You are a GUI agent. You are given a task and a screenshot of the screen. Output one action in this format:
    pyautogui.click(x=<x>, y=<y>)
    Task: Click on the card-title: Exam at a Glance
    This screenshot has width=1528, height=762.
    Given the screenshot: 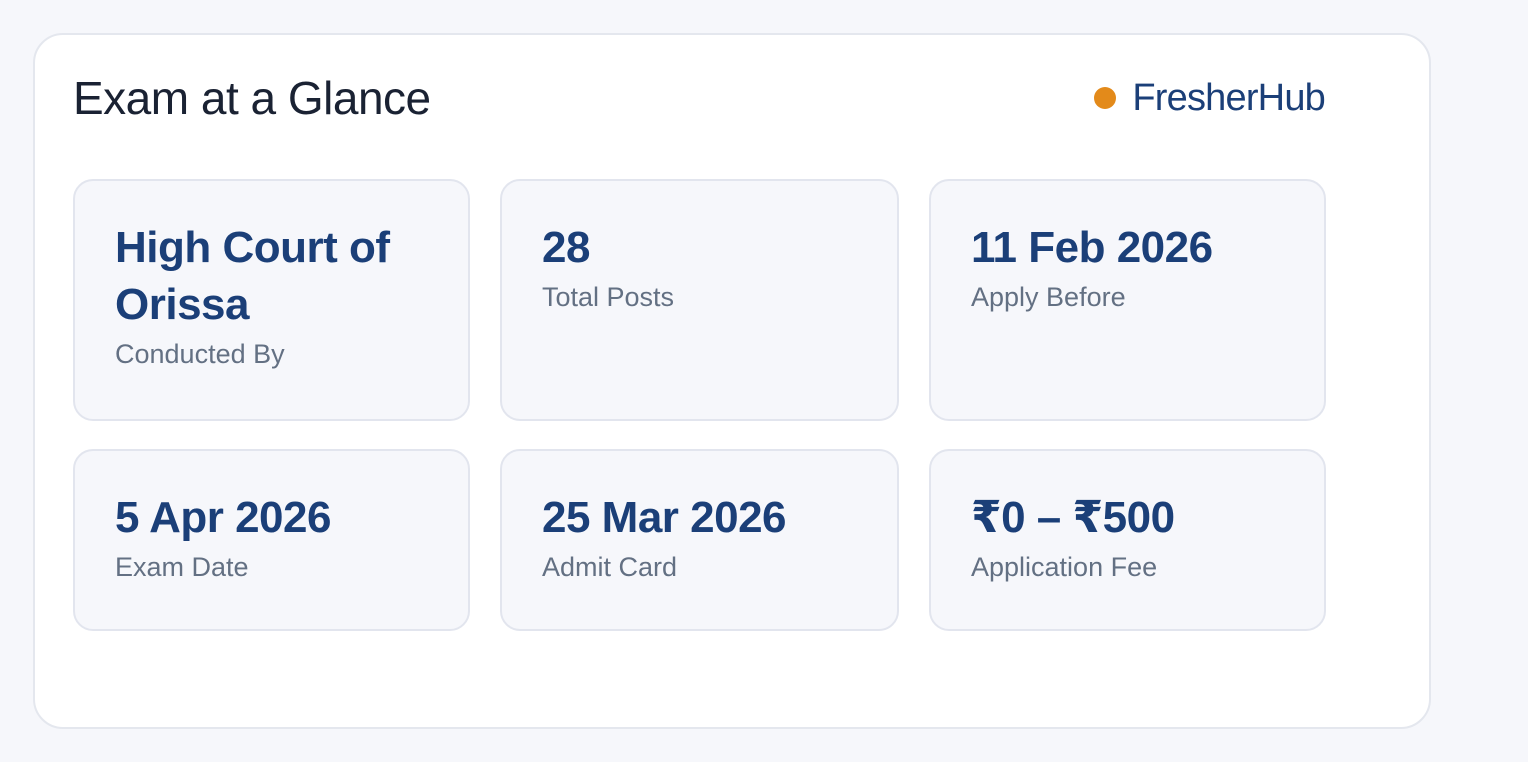 What is the action you would take?
    pyautogui.click(x=252, y=98)
    